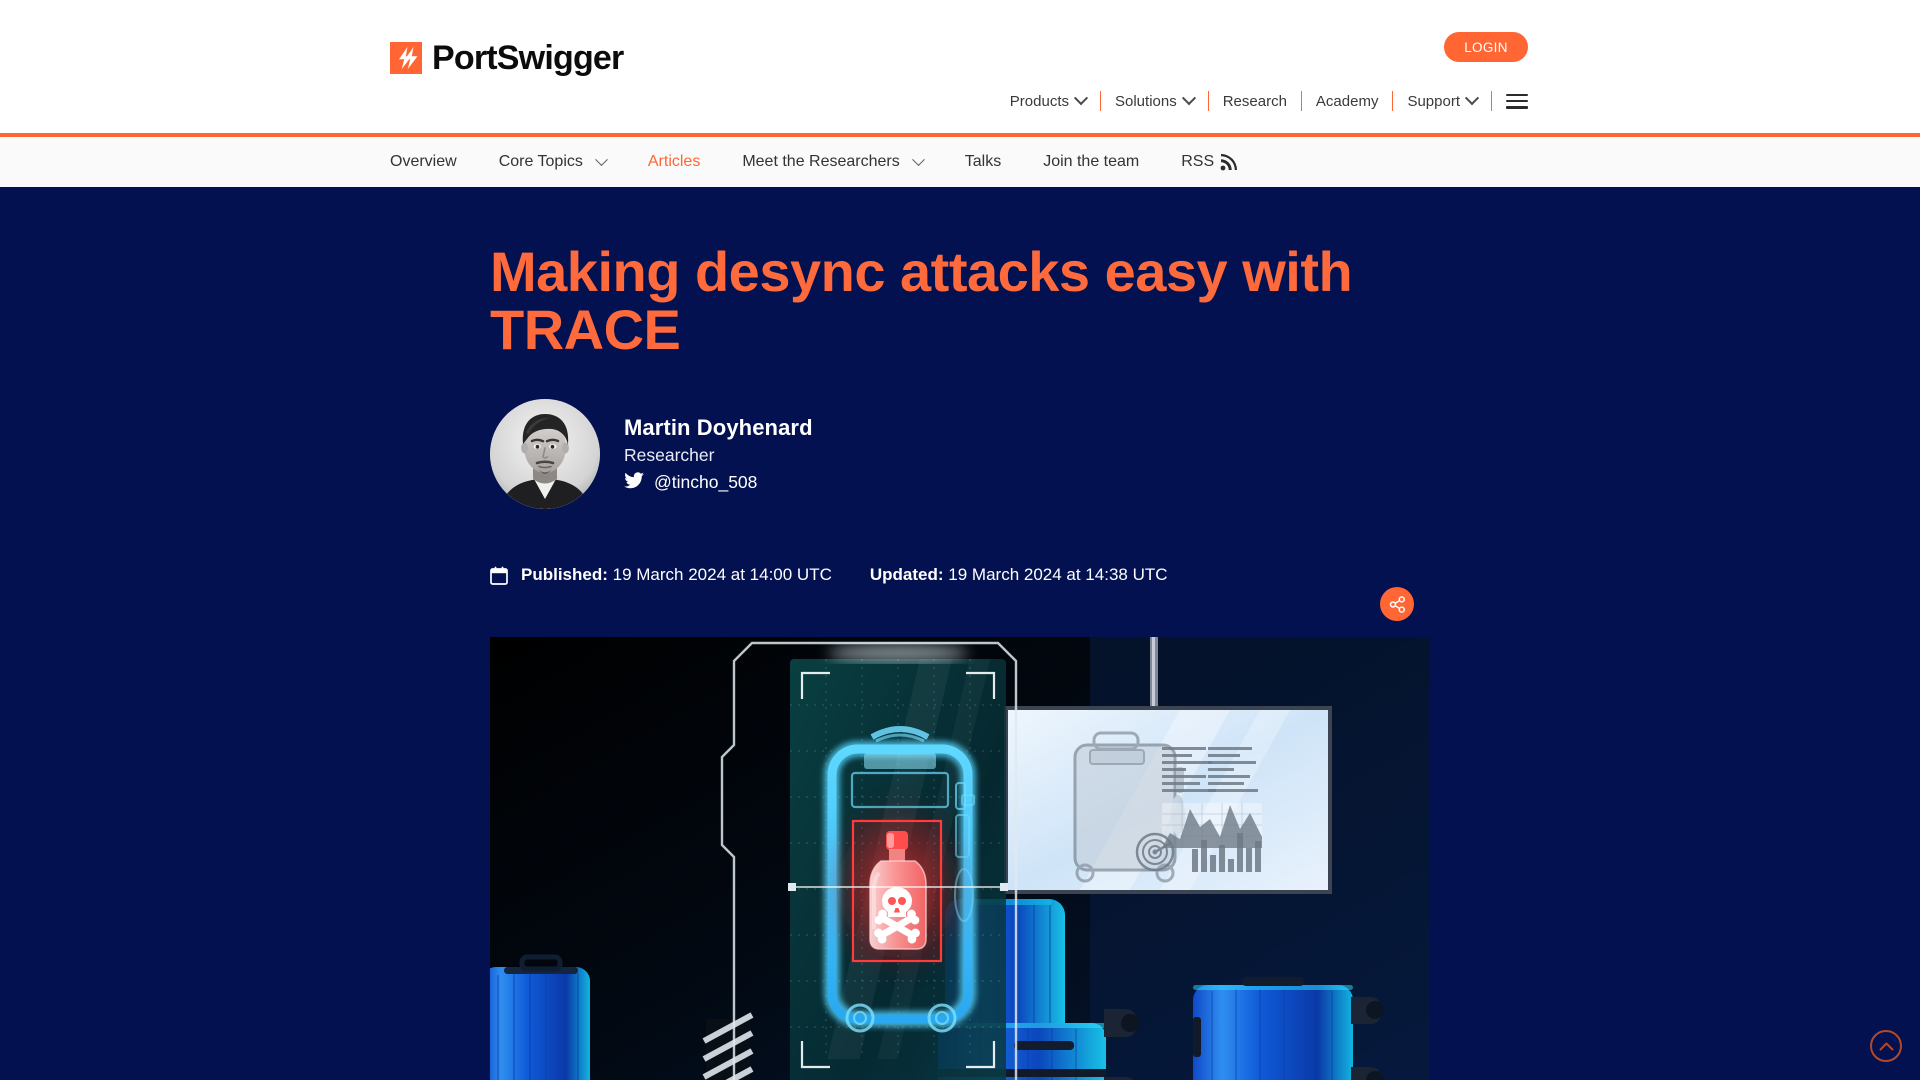  What do you see at coordinates (1039, 101) in the screenshot?
I see `nav-item-products-label: Products` at bounding box center [1039, 101].